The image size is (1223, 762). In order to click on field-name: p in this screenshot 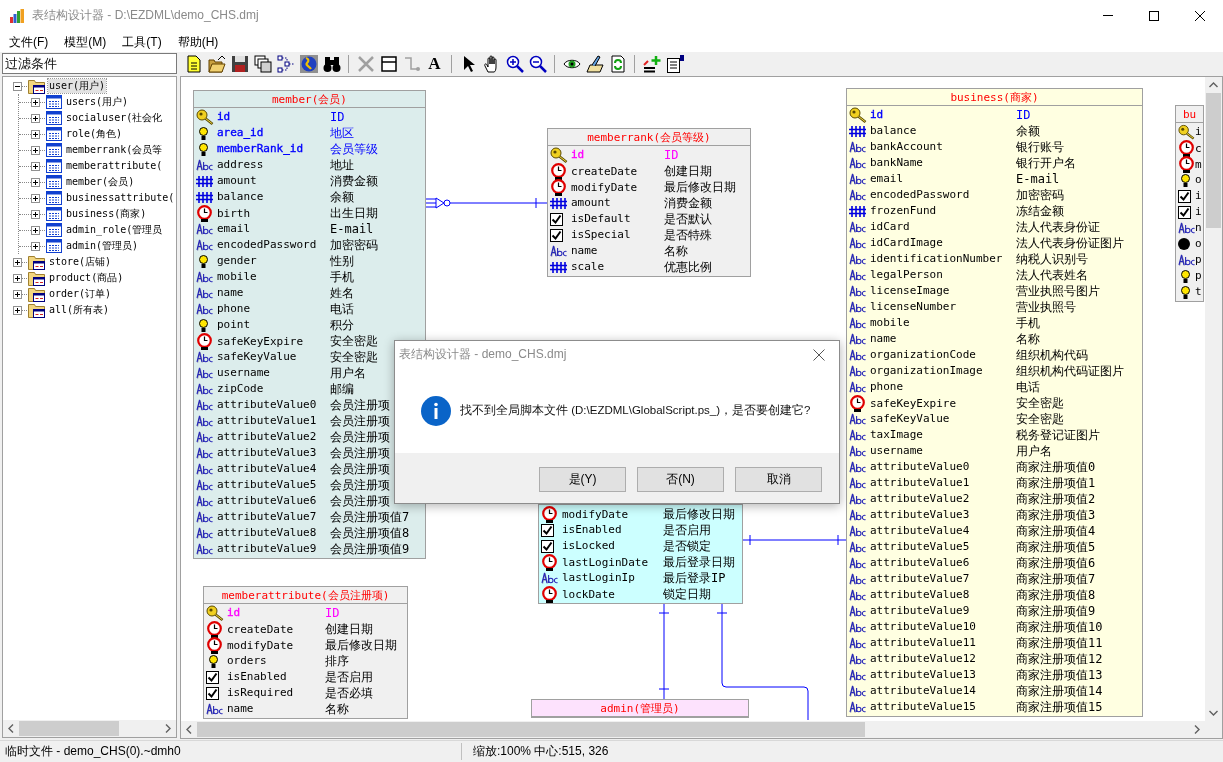, I will do `click(1198, 276)`.